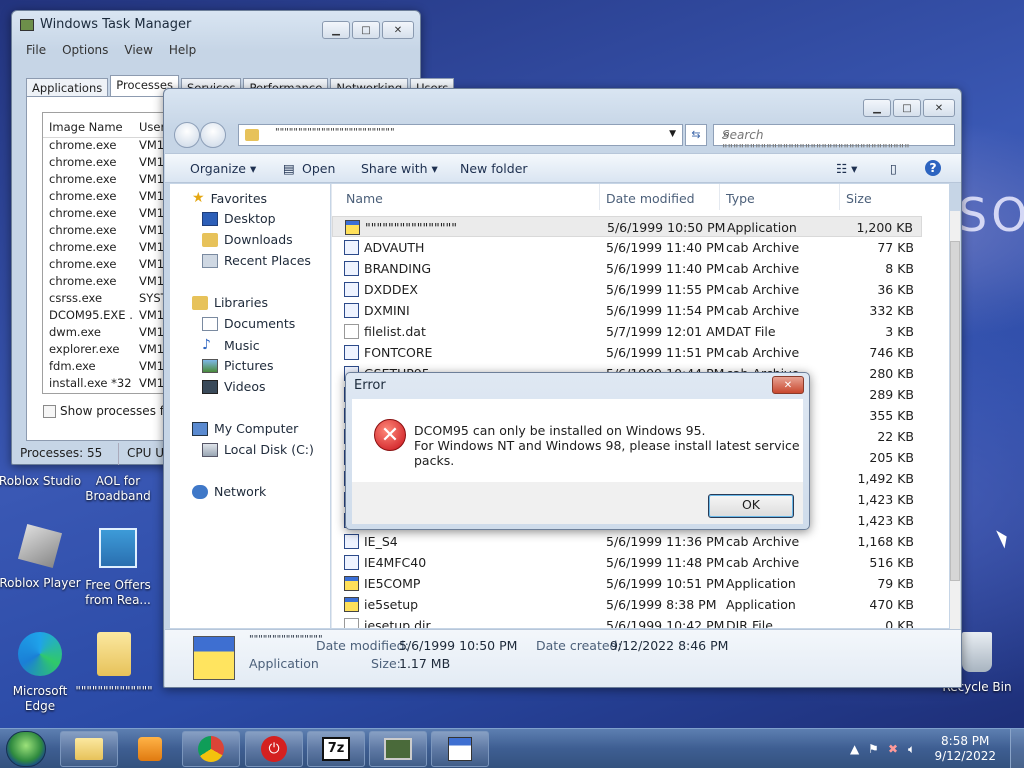  I want to click on file-row: ADVAUTH 5/6/1999 11:40 PM cab Archive 77 KB, so click(627, 247).